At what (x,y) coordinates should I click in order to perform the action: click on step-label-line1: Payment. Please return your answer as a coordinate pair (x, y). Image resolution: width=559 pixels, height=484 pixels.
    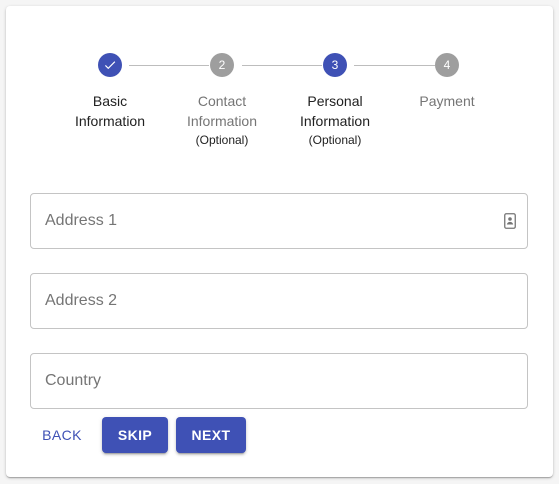
    Looking at the image, I should click on (447, 101).